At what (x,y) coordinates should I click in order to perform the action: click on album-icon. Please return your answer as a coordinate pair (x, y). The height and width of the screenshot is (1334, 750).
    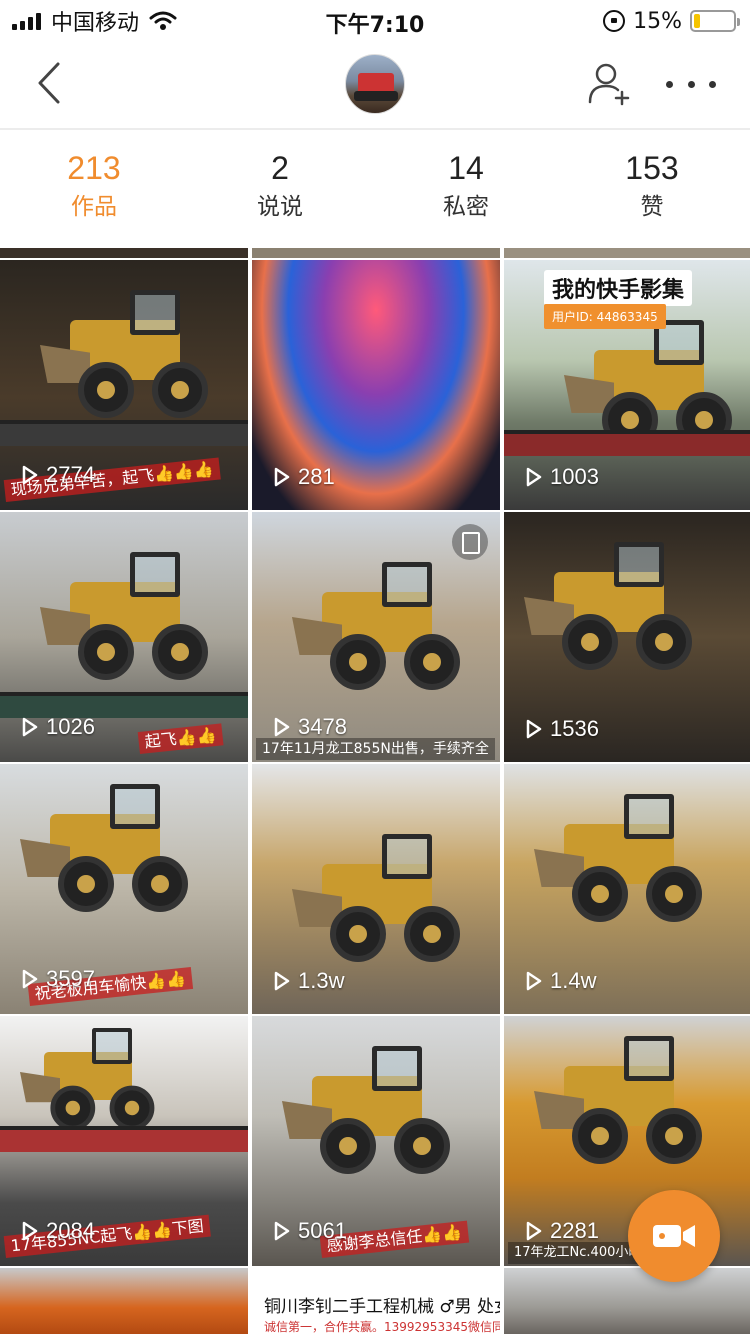
    Looking at the image, I should click on (470, 542).